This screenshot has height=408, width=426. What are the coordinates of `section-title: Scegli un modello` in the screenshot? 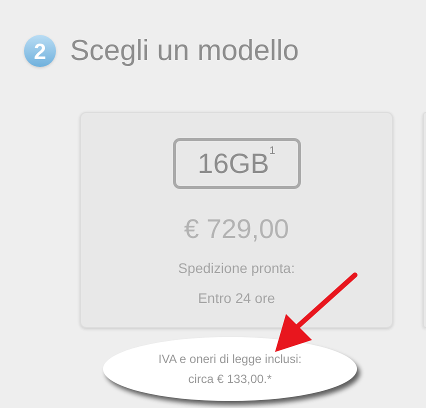 It's located at (184, 51).